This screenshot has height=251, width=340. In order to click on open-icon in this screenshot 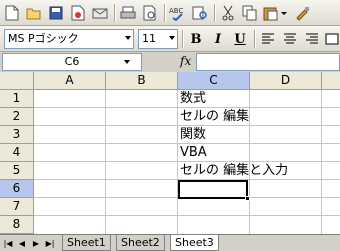, I will do `click(34, 13)`.